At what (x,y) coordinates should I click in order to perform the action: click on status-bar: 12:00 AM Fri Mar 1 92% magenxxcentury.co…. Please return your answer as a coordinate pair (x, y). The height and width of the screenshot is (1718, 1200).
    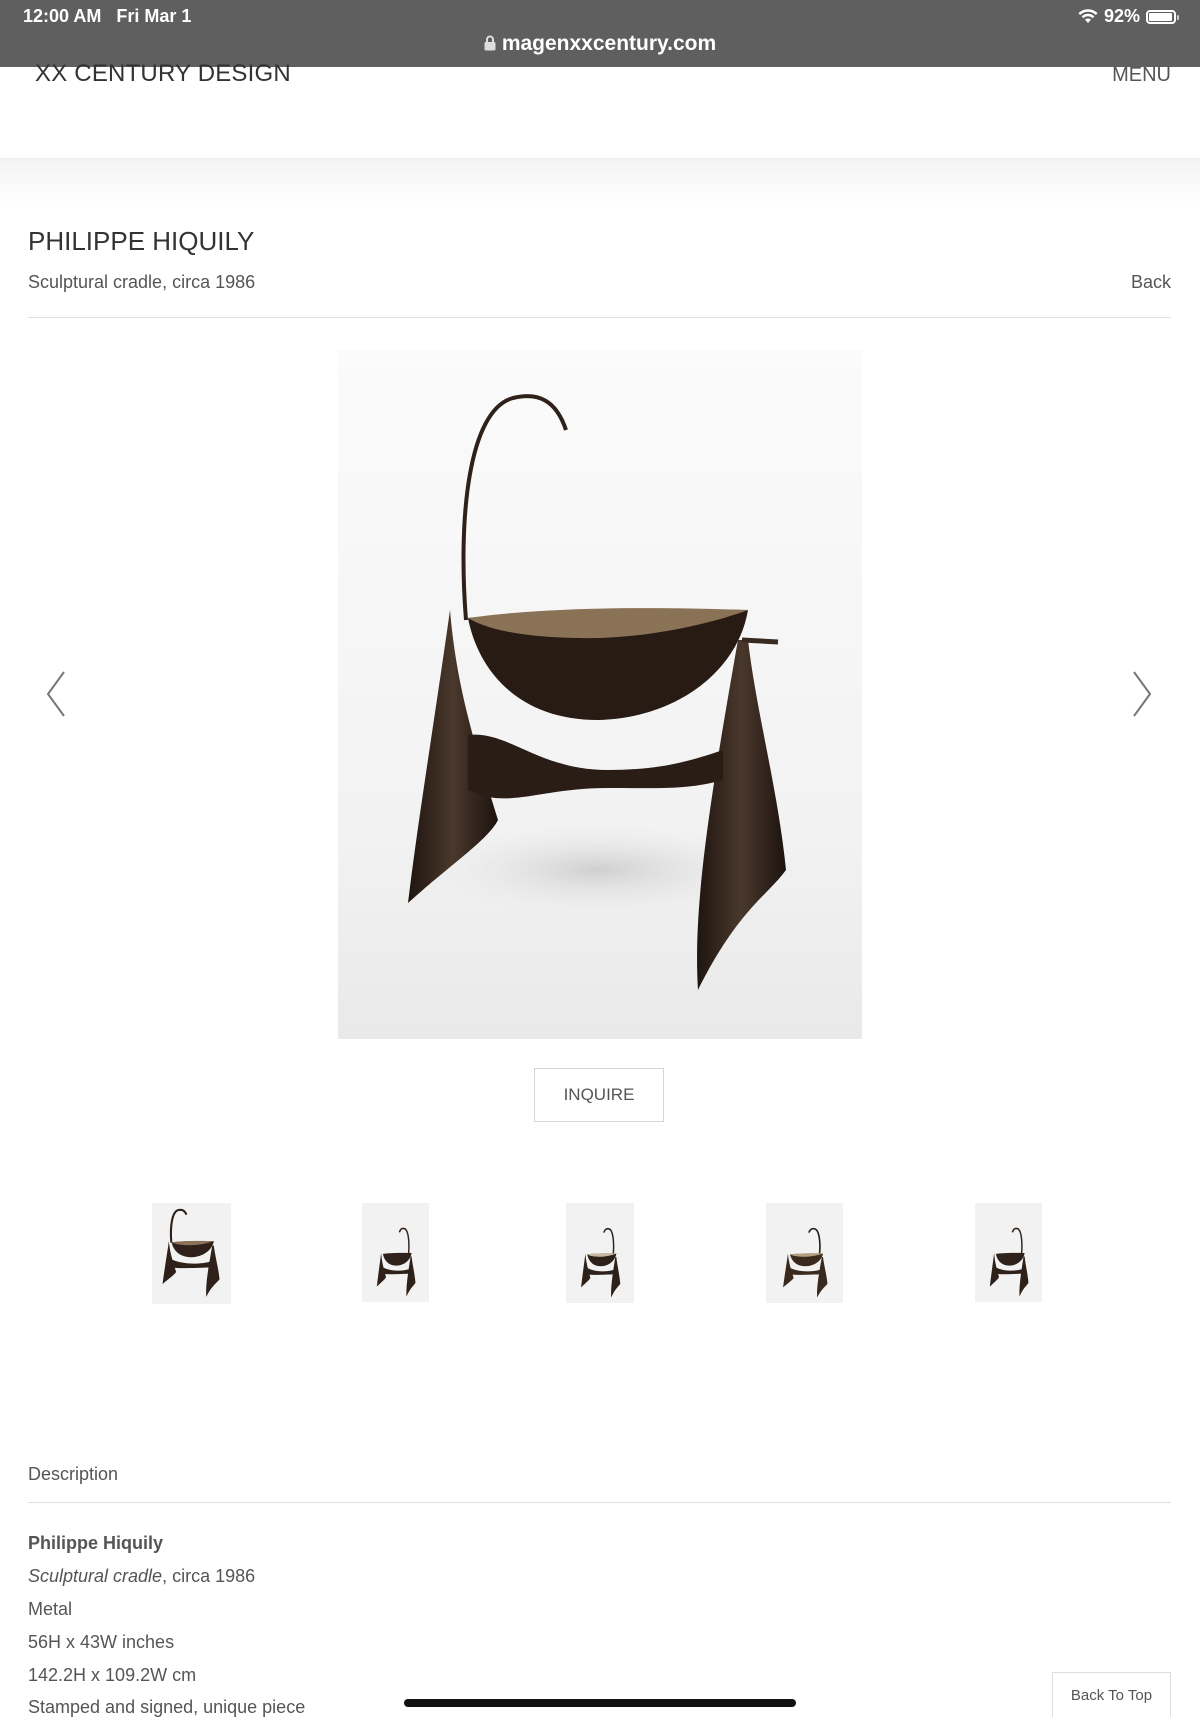
    Looking at the image, I should click on (600, 33).